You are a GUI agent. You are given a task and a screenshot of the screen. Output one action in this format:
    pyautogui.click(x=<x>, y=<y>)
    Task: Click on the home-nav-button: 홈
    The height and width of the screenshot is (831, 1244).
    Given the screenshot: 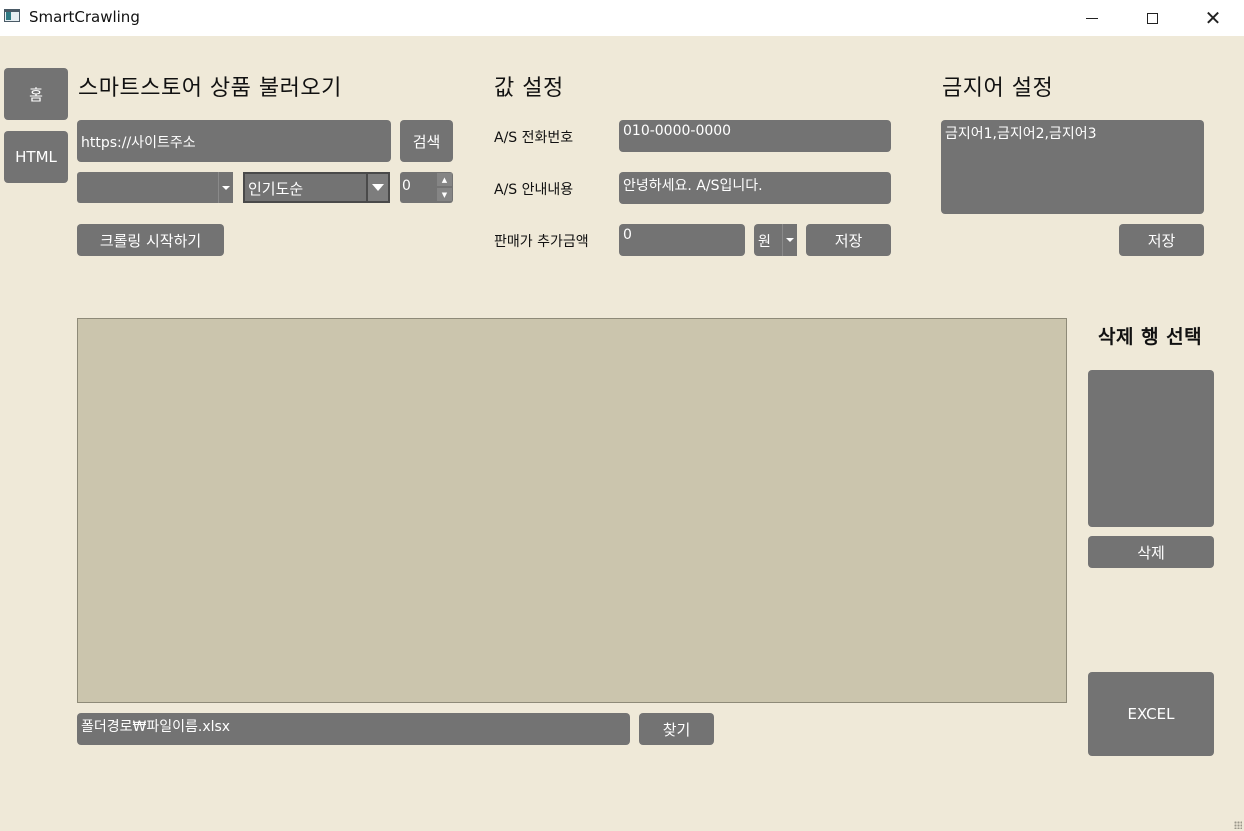 What is the action you would take?
    pyautogui.click(x=36, y=94)
    